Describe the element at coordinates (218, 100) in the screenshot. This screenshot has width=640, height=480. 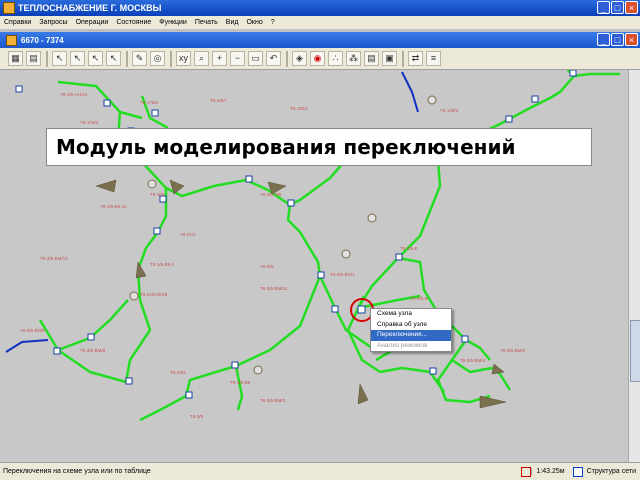
I see `svg-text: ТК-1/5А` at that location.